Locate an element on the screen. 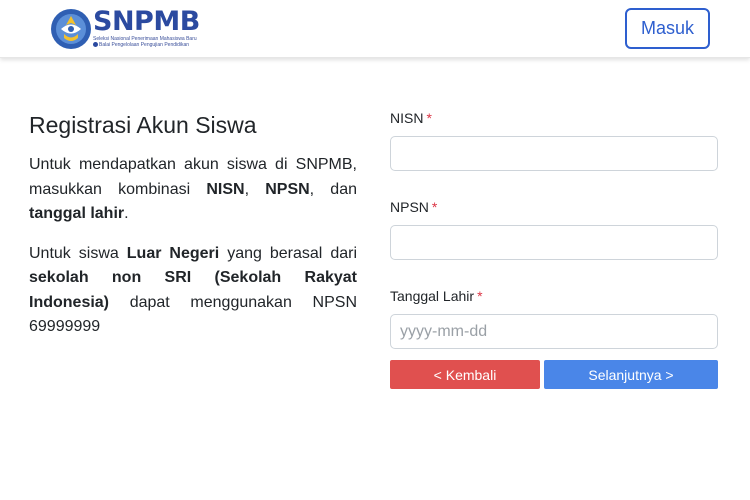  nisn-label-text: NISN is located at coordinates (407, 118).